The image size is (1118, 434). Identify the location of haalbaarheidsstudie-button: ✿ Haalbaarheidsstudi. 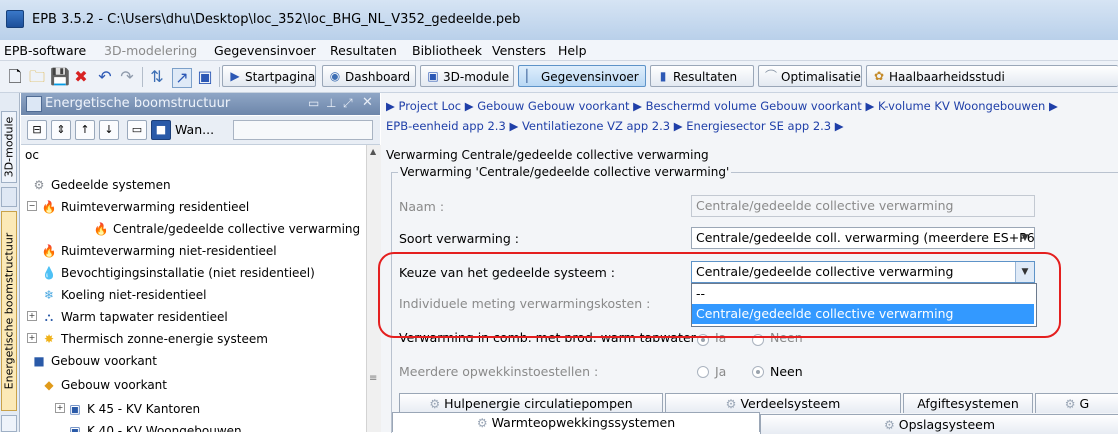
(992, 76).